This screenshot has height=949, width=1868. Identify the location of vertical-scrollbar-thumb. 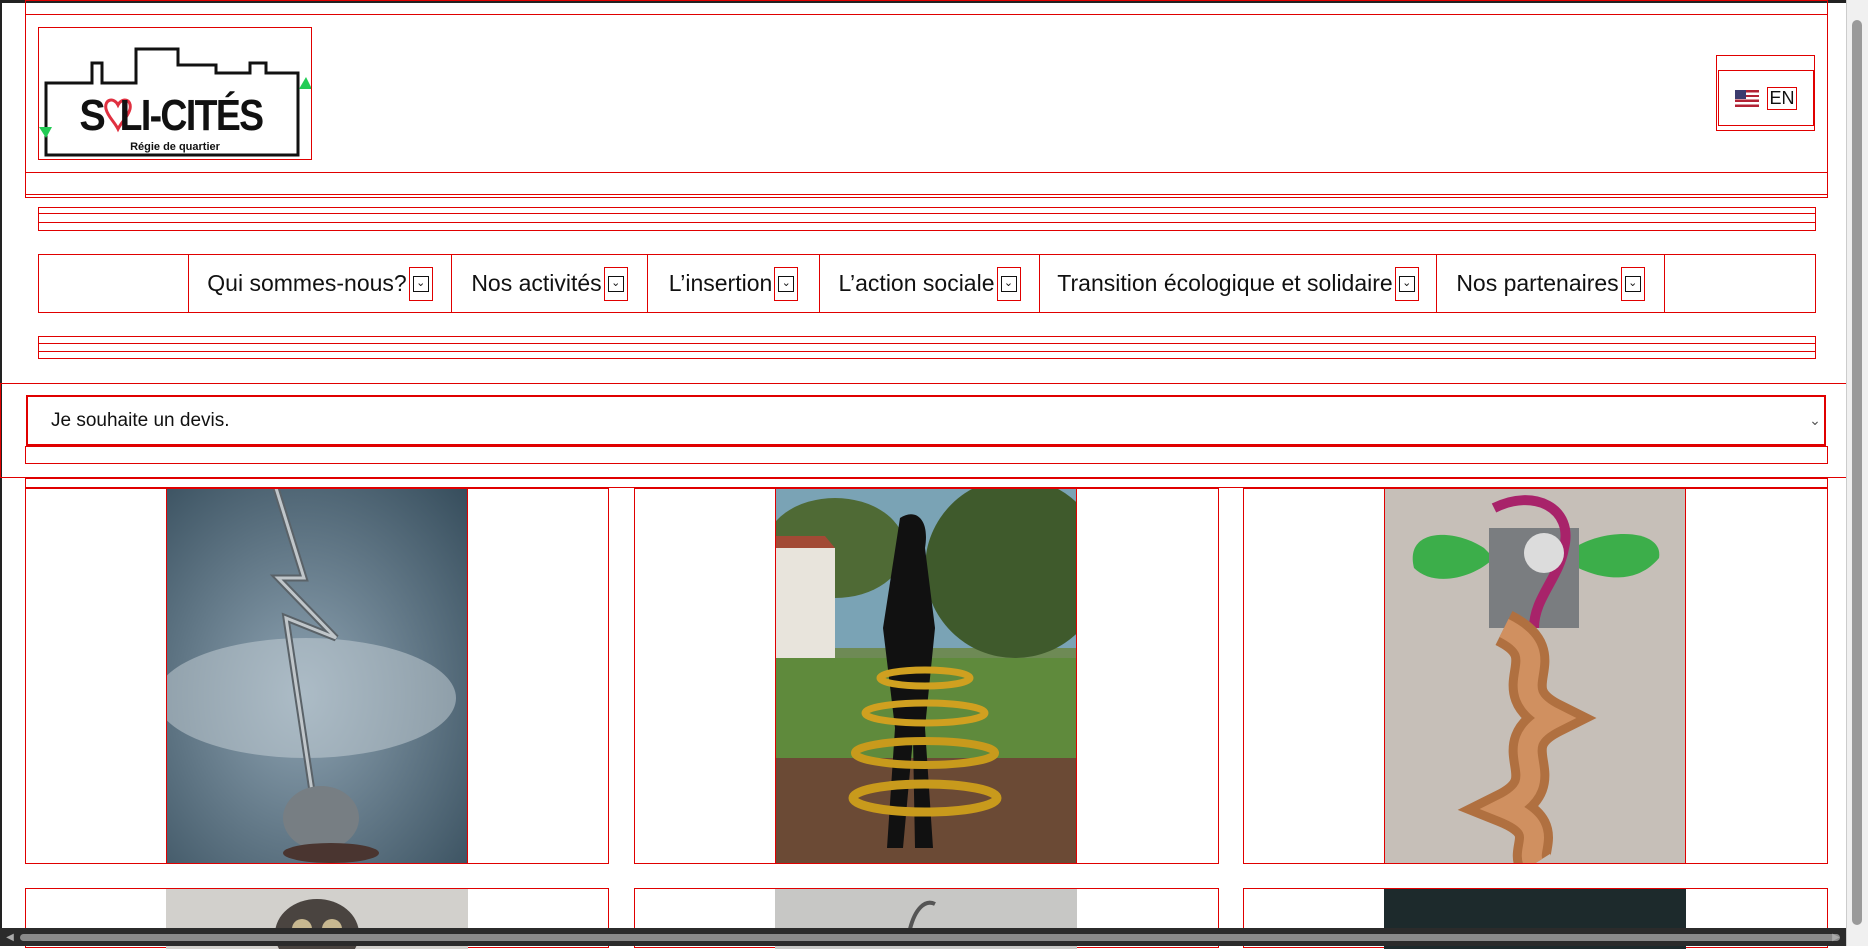
(1857, 472).